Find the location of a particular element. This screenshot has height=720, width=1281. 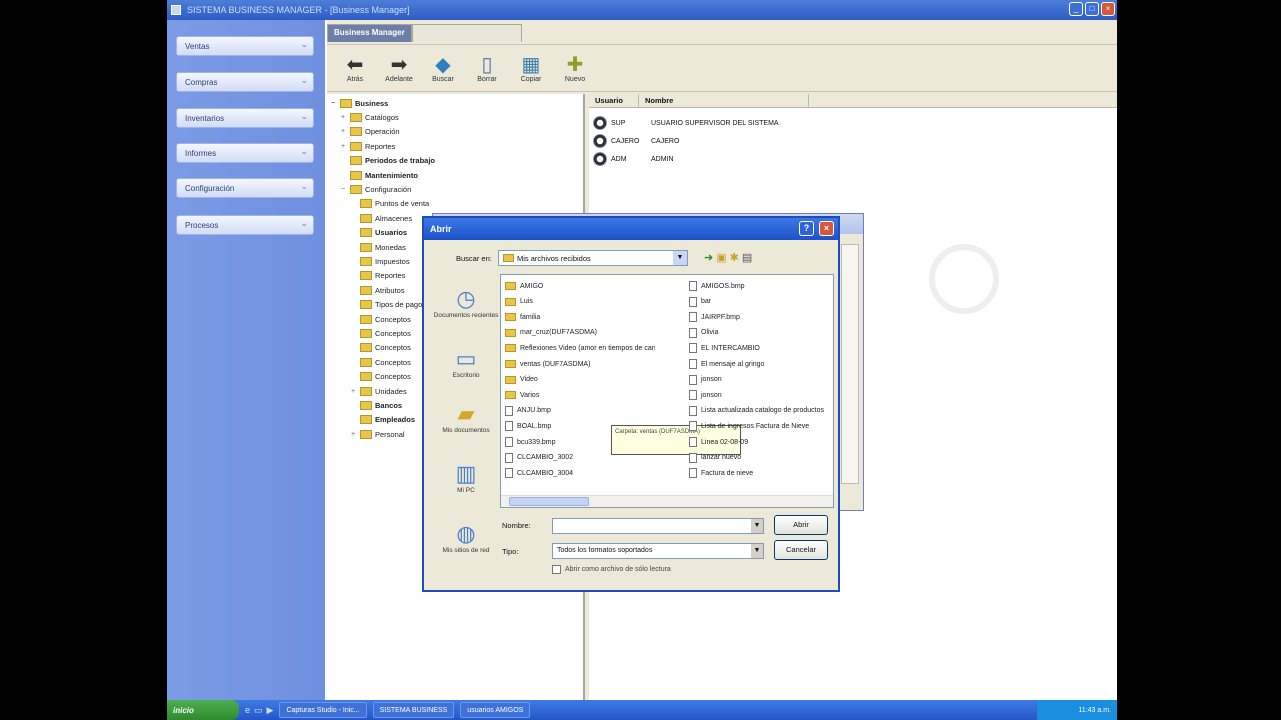

taskbar-task: SISTEMA BUSINESS is located at coordinates (413, 710).